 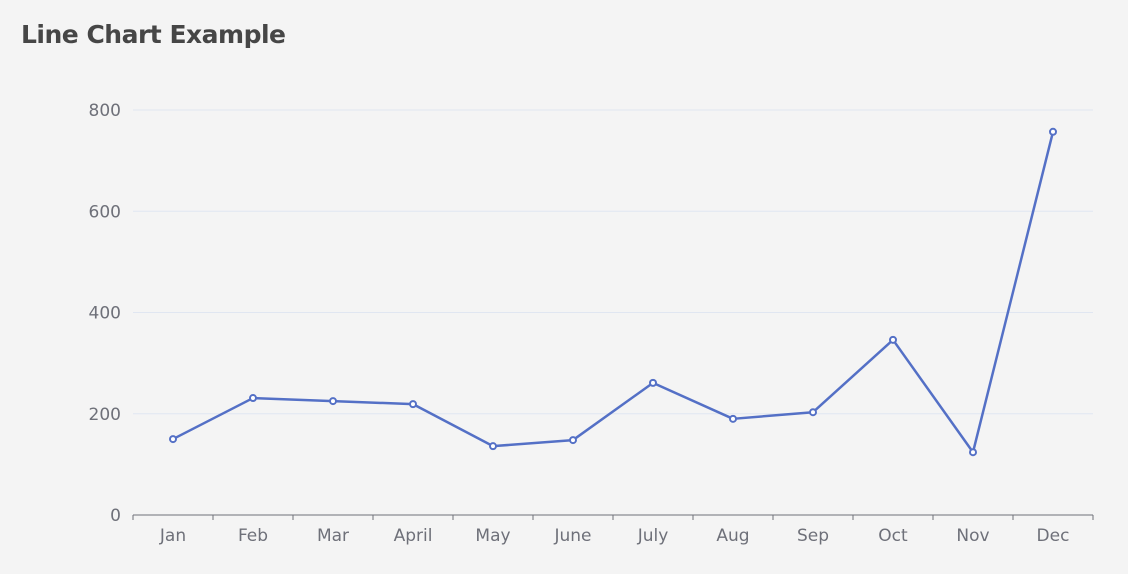 I want to click on x-tick-label: Mar, so click(x=333, y=536).